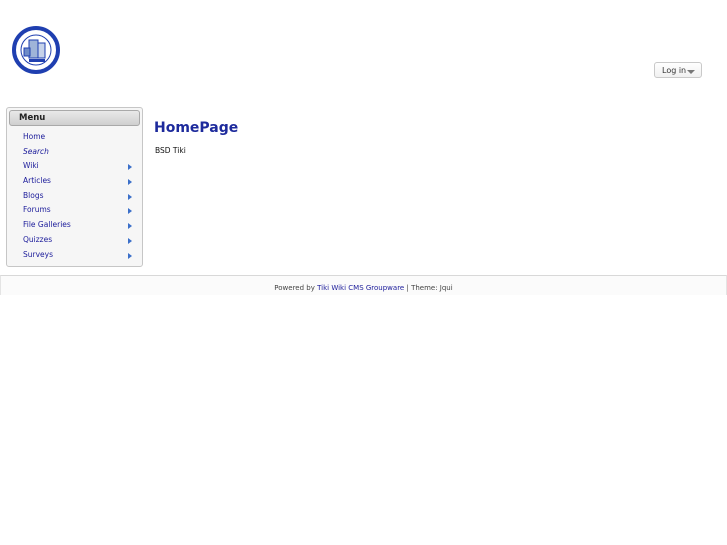 Image resolution: width=727 pixels, height=545 pixels. I want to click on menu-item-file-galleries: File Galleries, so click(74, 225).